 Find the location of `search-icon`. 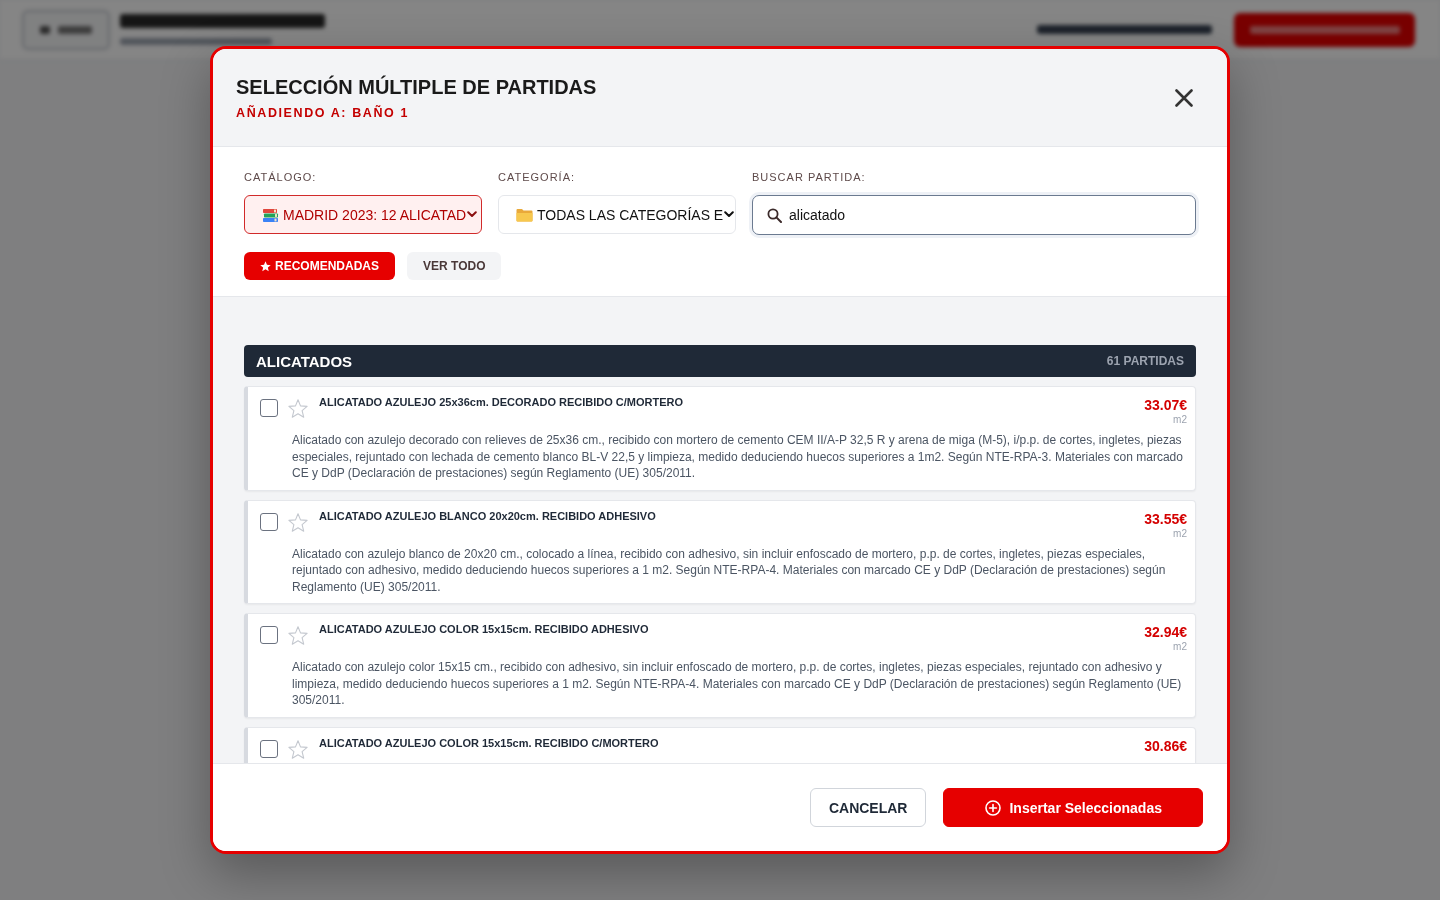

search-icon is located at coordinates (774, 215).